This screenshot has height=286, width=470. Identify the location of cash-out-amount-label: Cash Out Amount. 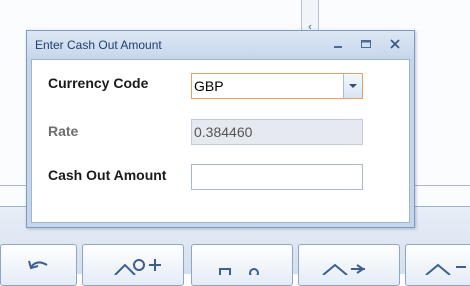
(107, 175).